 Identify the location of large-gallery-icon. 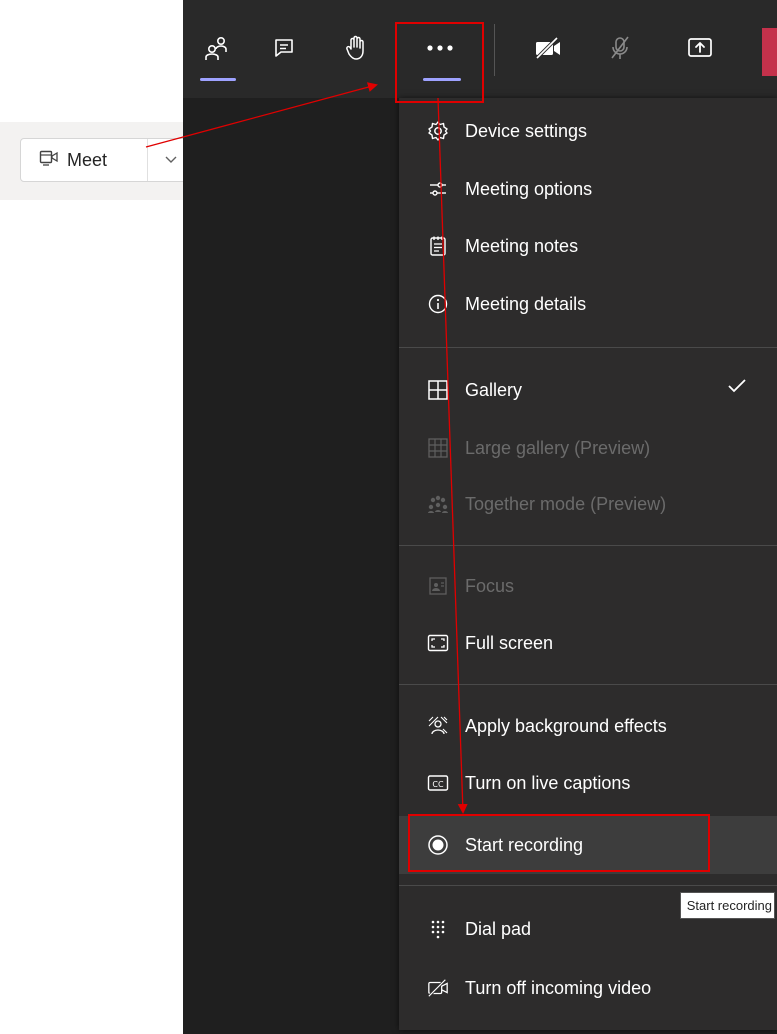
(438, 448).